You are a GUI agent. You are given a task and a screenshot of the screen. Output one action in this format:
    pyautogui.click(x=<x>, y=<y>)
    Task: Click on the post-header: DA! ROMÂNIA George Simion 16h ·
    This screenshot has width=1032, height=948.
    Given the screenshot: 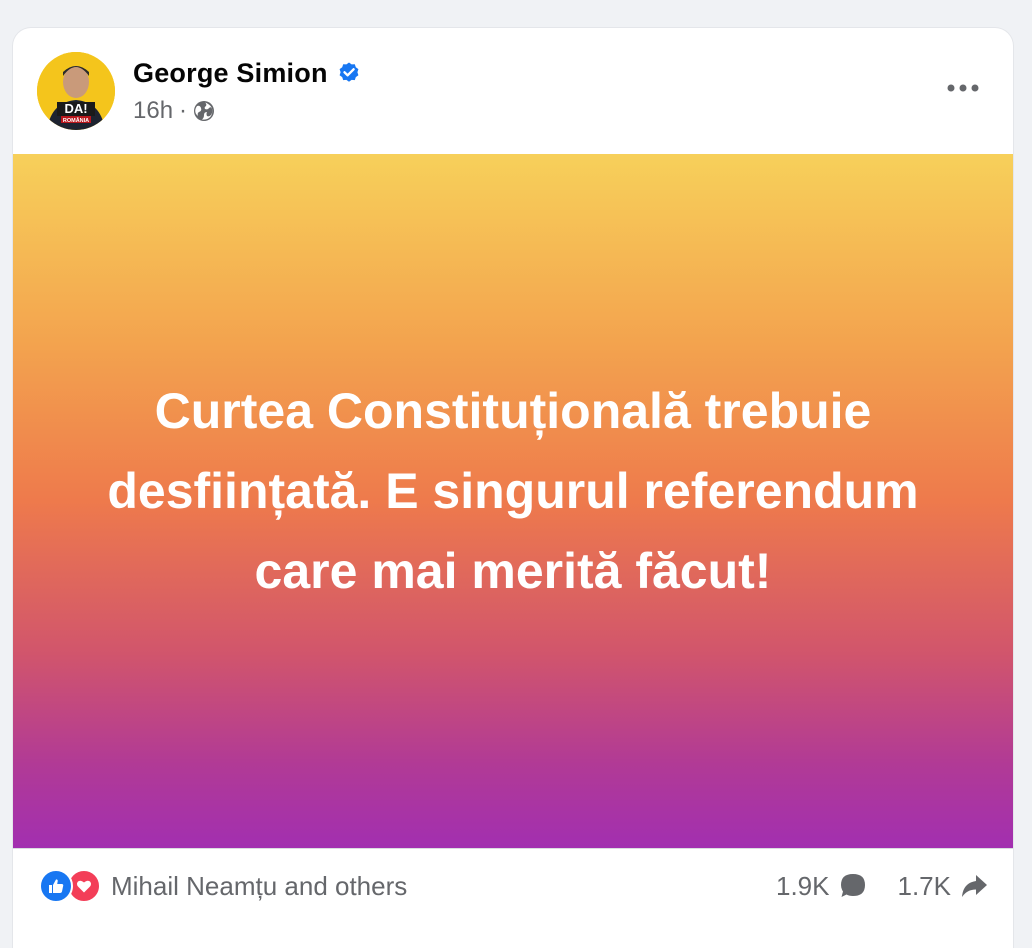 What is the action you would take?
    pyautogui.click(x=513, y=91)
    